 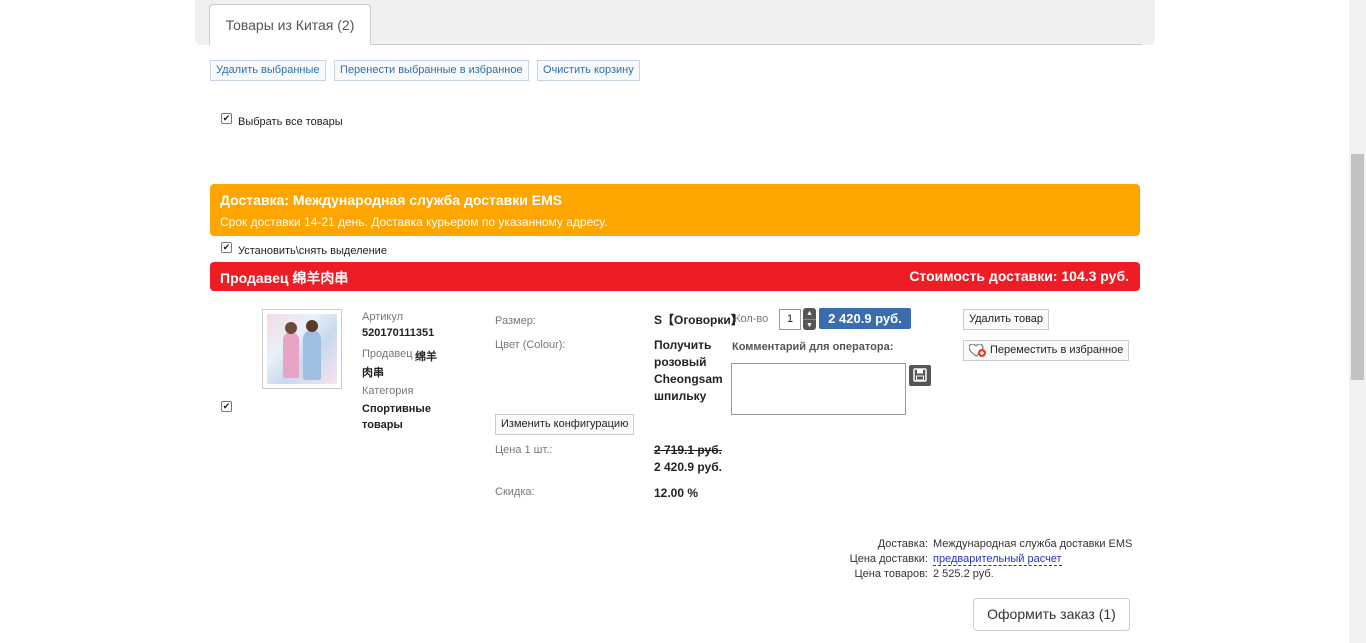 What do you see at coordinates (997, 559) in the screenshot?
I see `delivery-estimate-link: предварительный расчет` at bounding box center [997, 559].